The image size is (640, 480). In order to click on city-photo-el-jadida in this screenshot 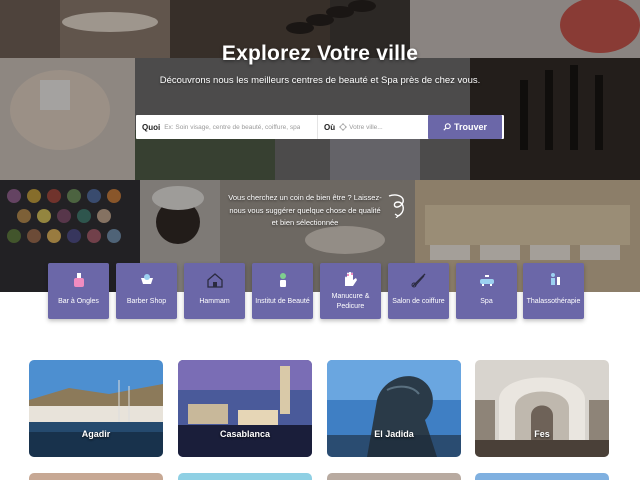, I will do `click(394, 408)`.